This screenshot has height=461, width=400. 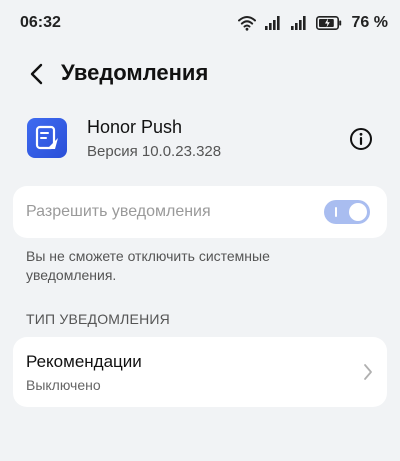 I want to click on status-icons: 76 %, so click(x=312, y=23).